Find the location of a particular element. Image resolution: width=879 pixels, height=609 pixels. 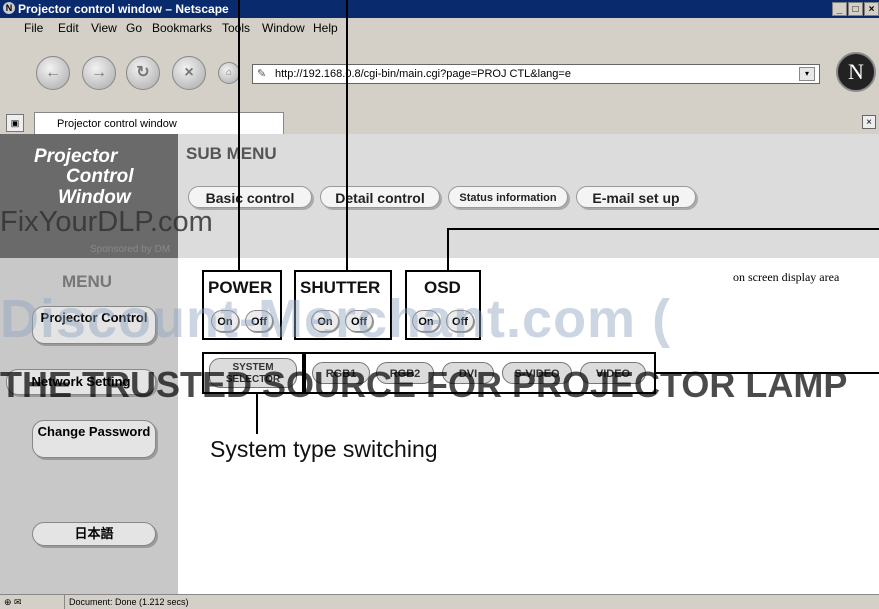

menu-file: File is located at coordinates (33, 28).